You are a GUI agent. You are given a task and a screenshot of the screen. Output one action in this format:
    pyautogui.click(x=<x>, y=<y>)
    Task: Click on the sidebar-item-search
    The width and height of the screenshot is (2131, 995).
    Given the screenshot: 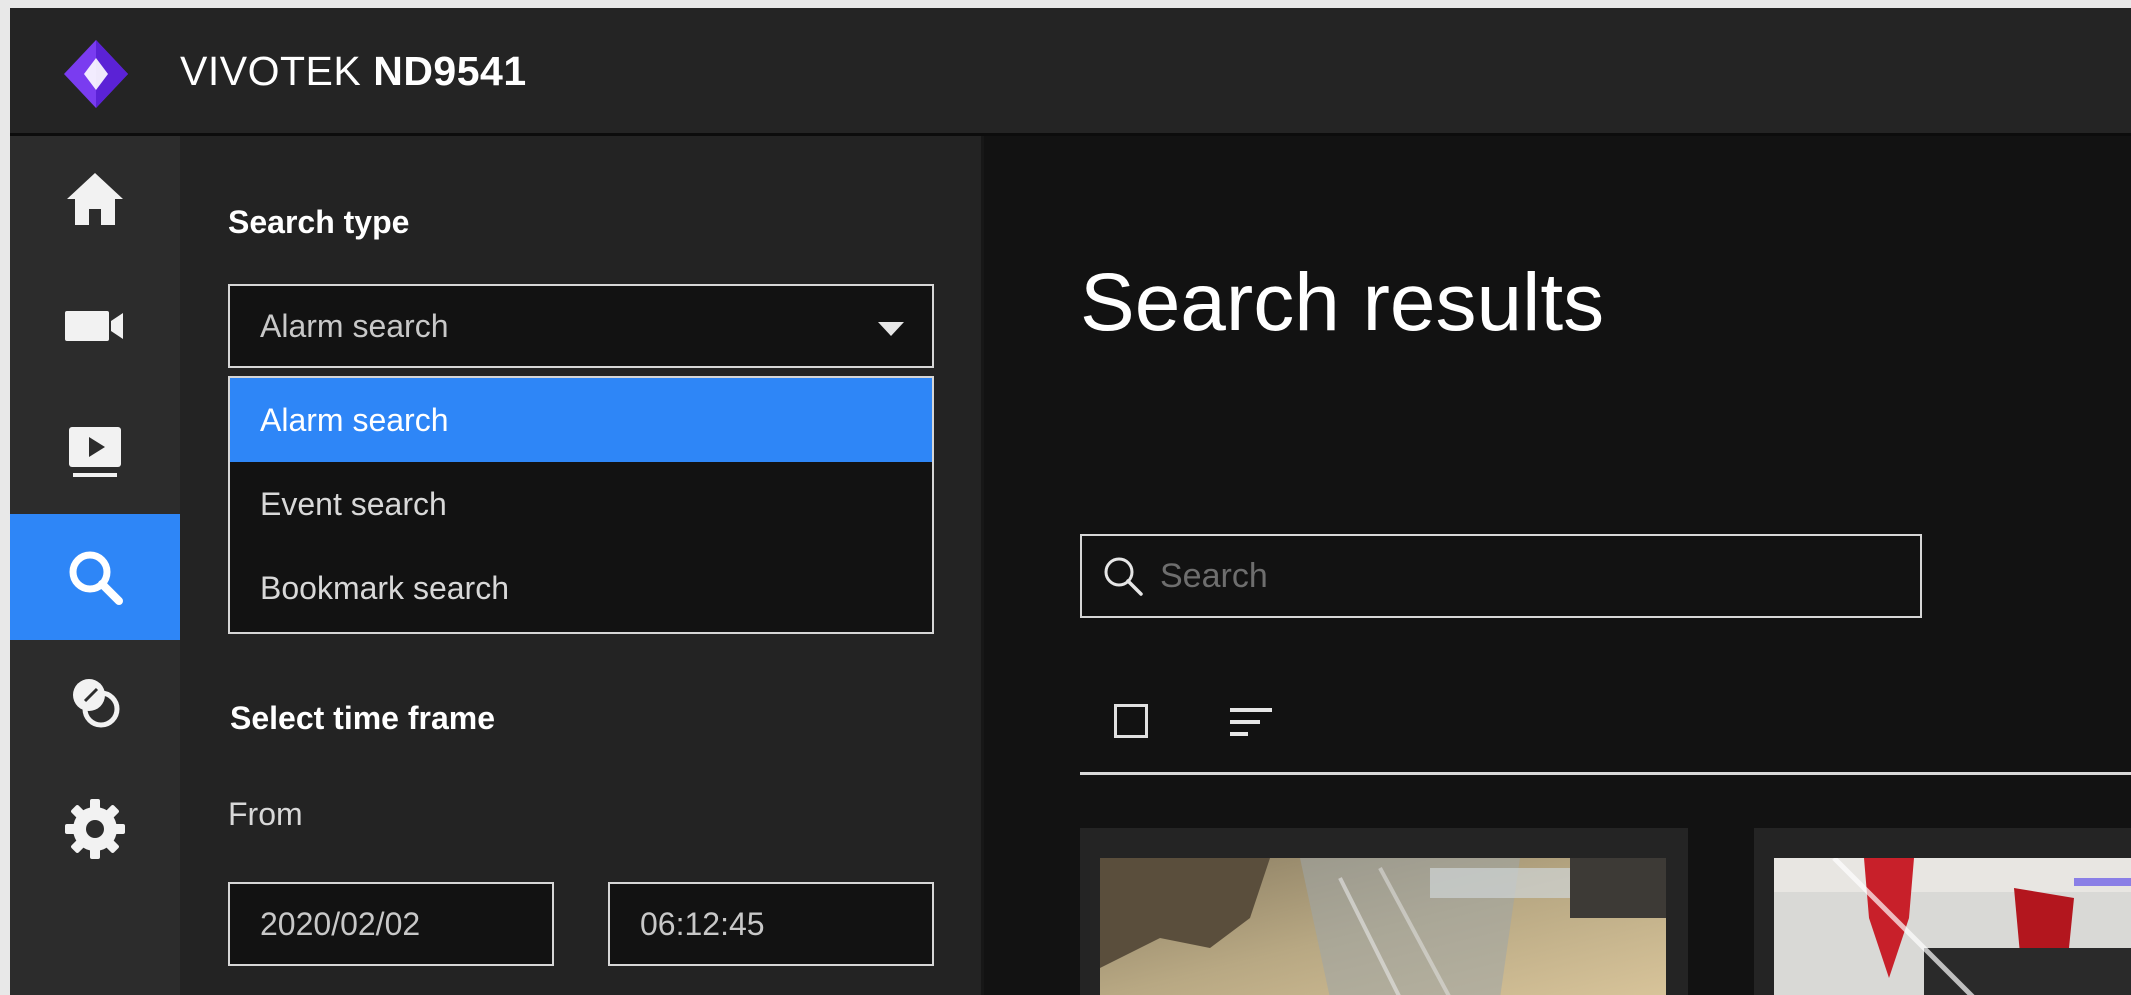 What is the action you would take?
    pyautogui.click(x=95, y=577)
    